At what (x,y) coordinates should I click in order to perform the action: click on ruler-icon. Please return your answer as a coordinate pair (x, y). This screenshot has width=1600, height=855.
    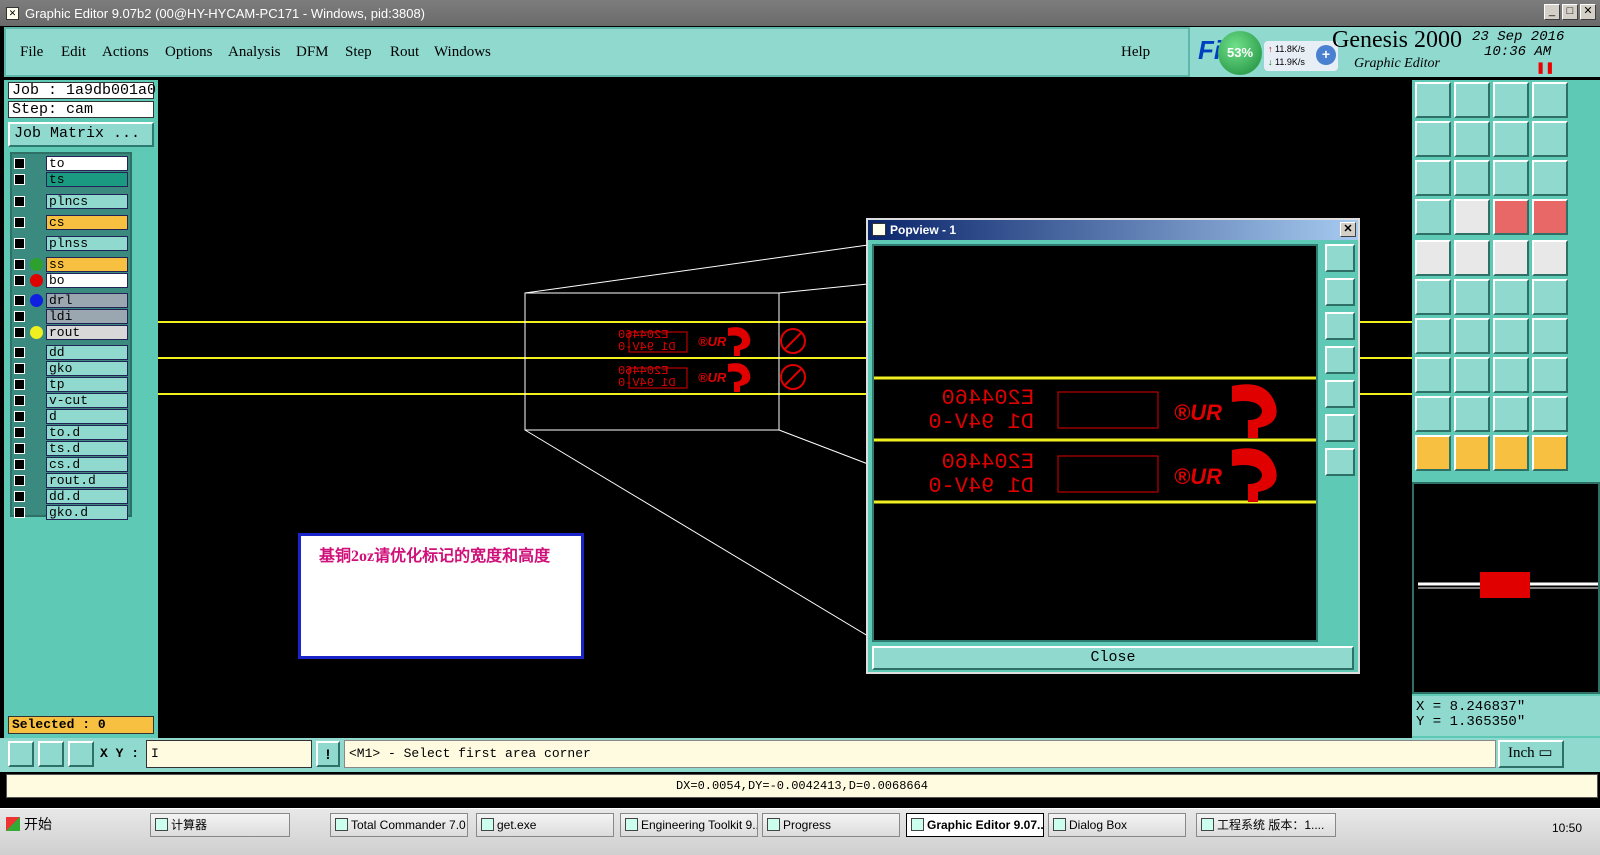
    Looking at the image, I should click on (1511, 258).